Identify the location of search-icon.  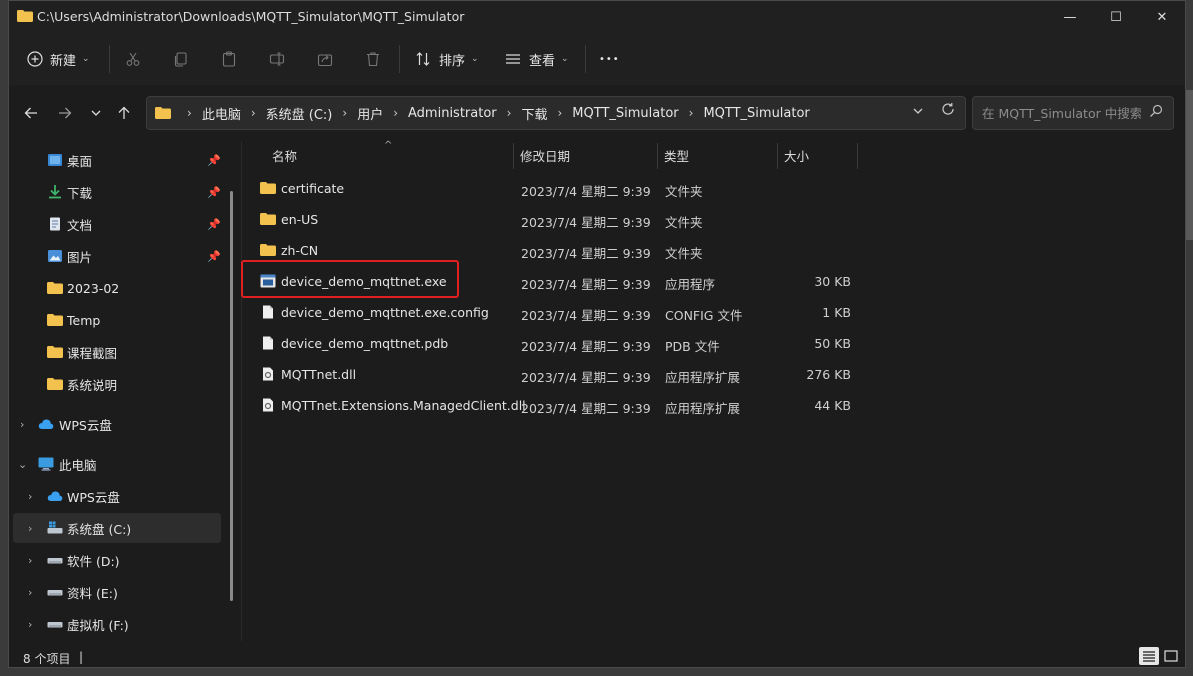
(1156, 113).